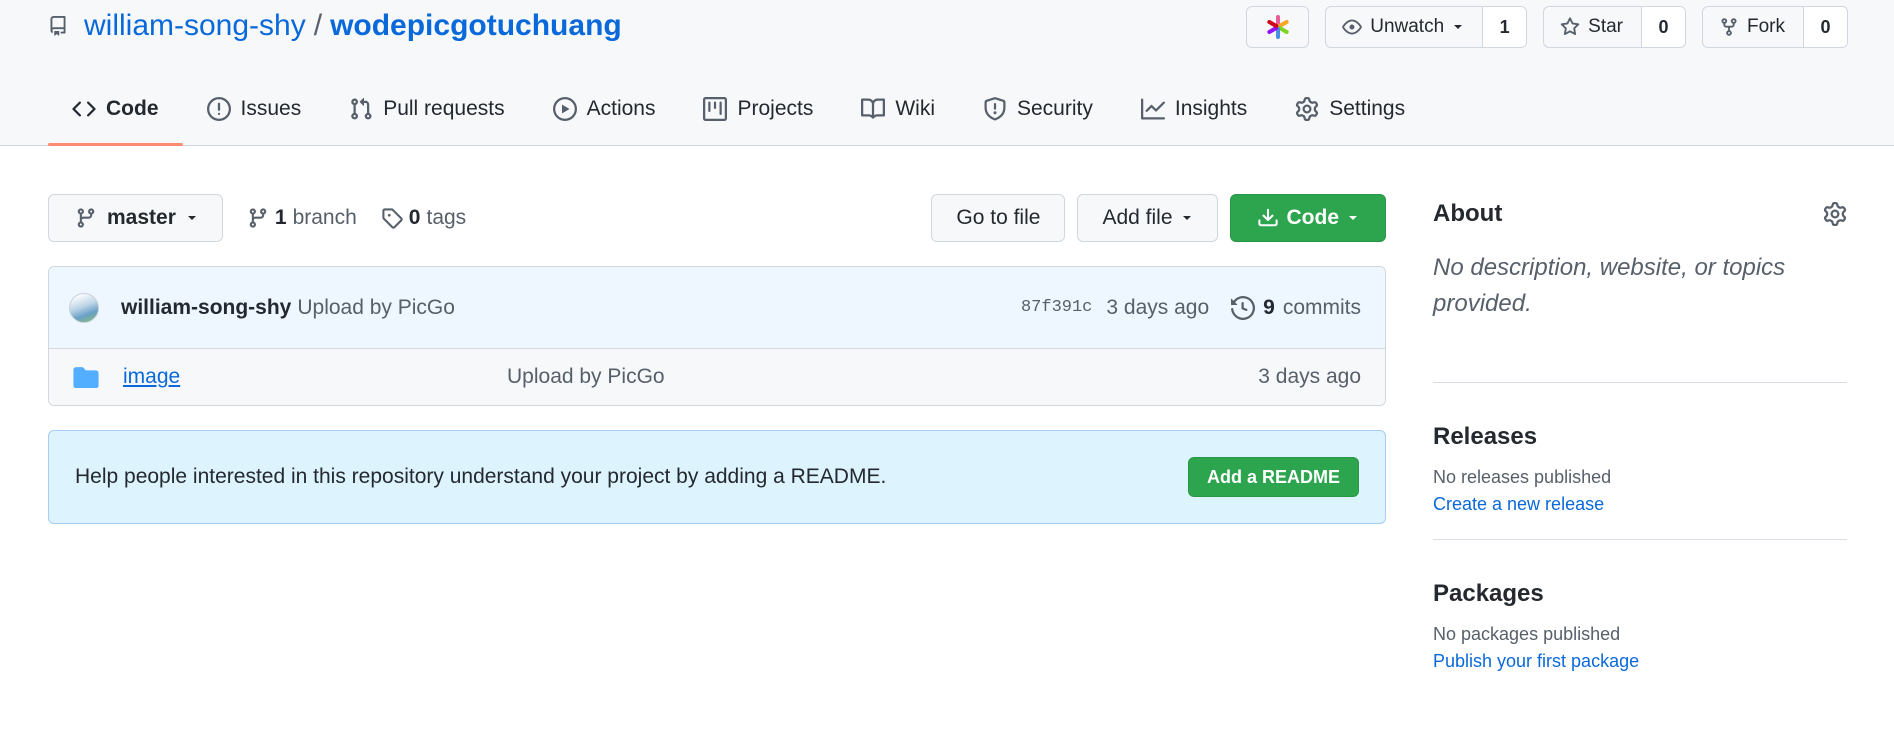  Describe the element at coordinates (195, 26) in the screenshot. I see `repo-owner-link: william-song-shy` at that location.